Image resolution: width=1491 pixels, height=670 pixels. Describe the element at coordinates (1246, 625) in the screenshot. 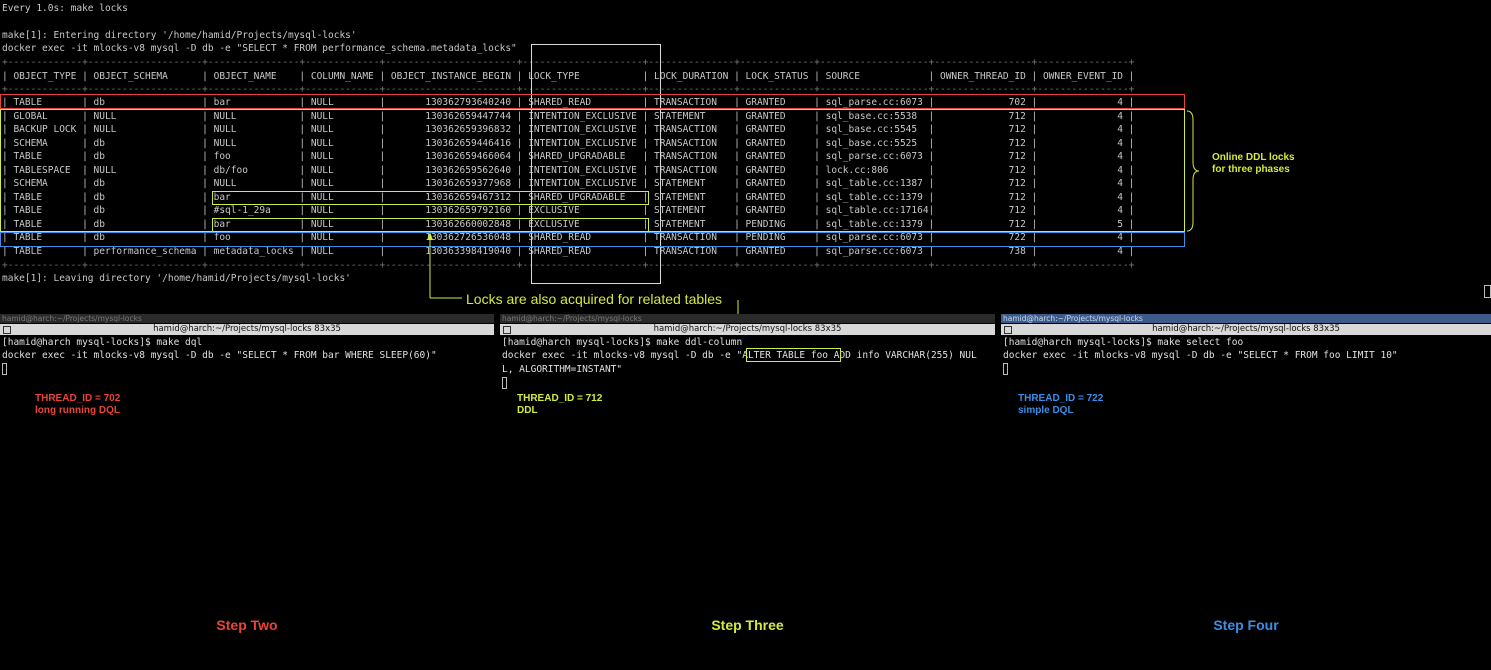

I see `step-label: Step Four` at that location.